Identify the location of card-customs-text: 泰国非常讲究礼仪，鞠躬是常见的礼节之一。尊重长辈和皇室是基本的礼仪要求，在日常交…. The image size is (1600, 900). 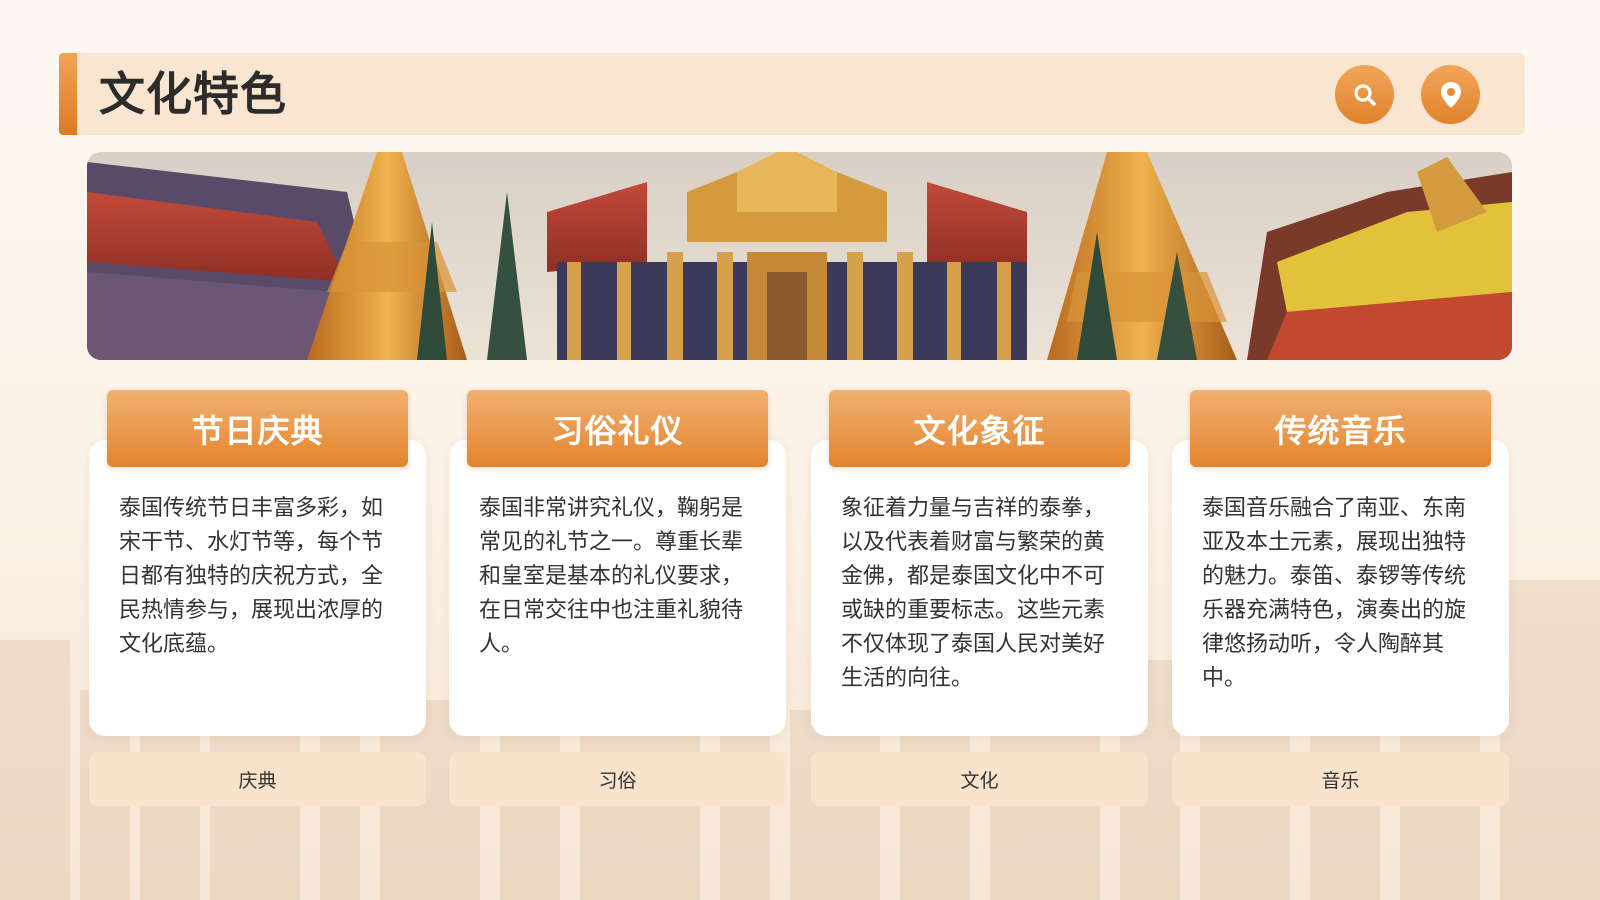
(611, 576).